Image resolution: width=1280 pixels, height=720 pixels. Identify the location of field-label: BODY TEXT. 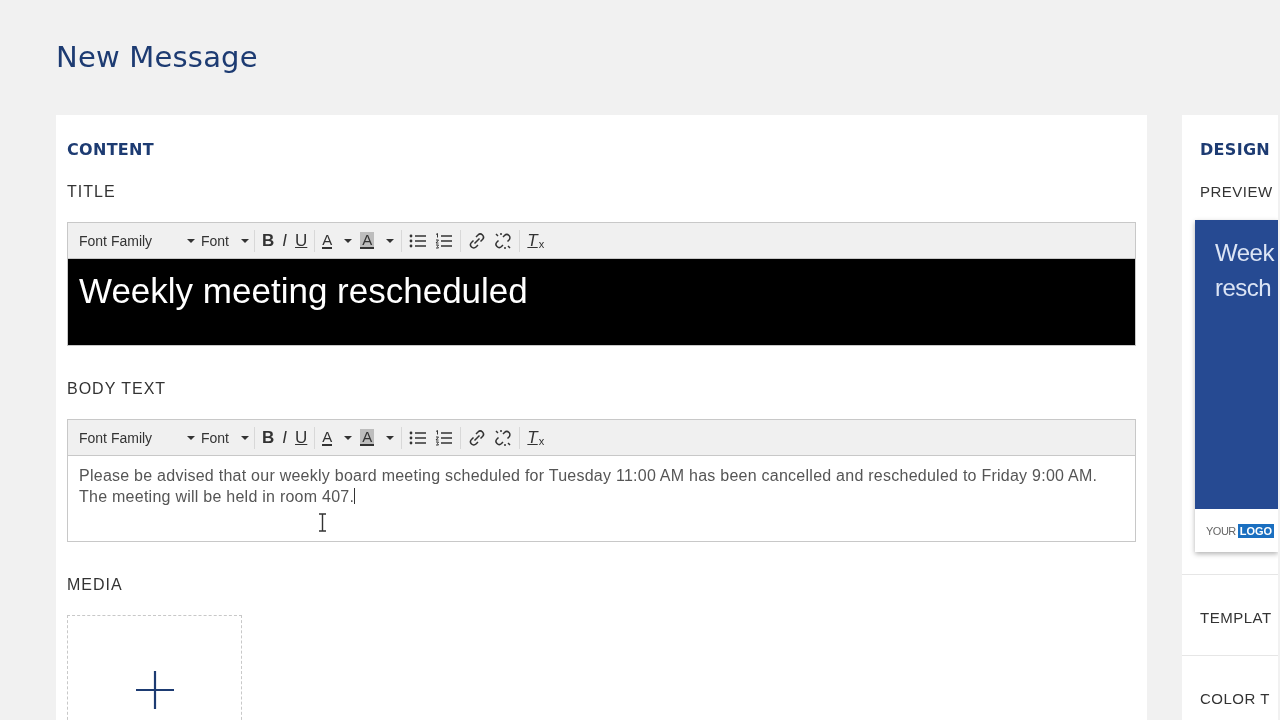
(117, 389).